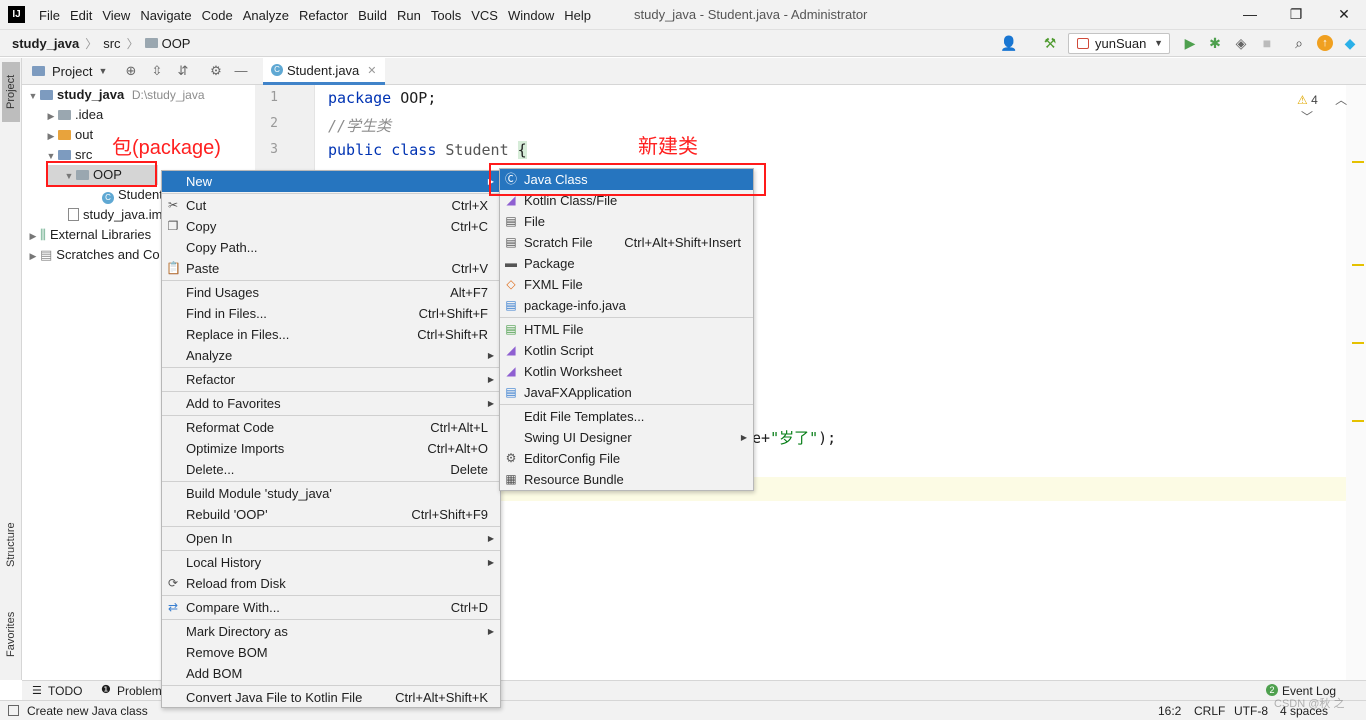 This screenshot has height=720, width=1366. Describe the element at coordinates (139, 691) in the screenshot. I see `tool-window-problems: Problem` at that location.